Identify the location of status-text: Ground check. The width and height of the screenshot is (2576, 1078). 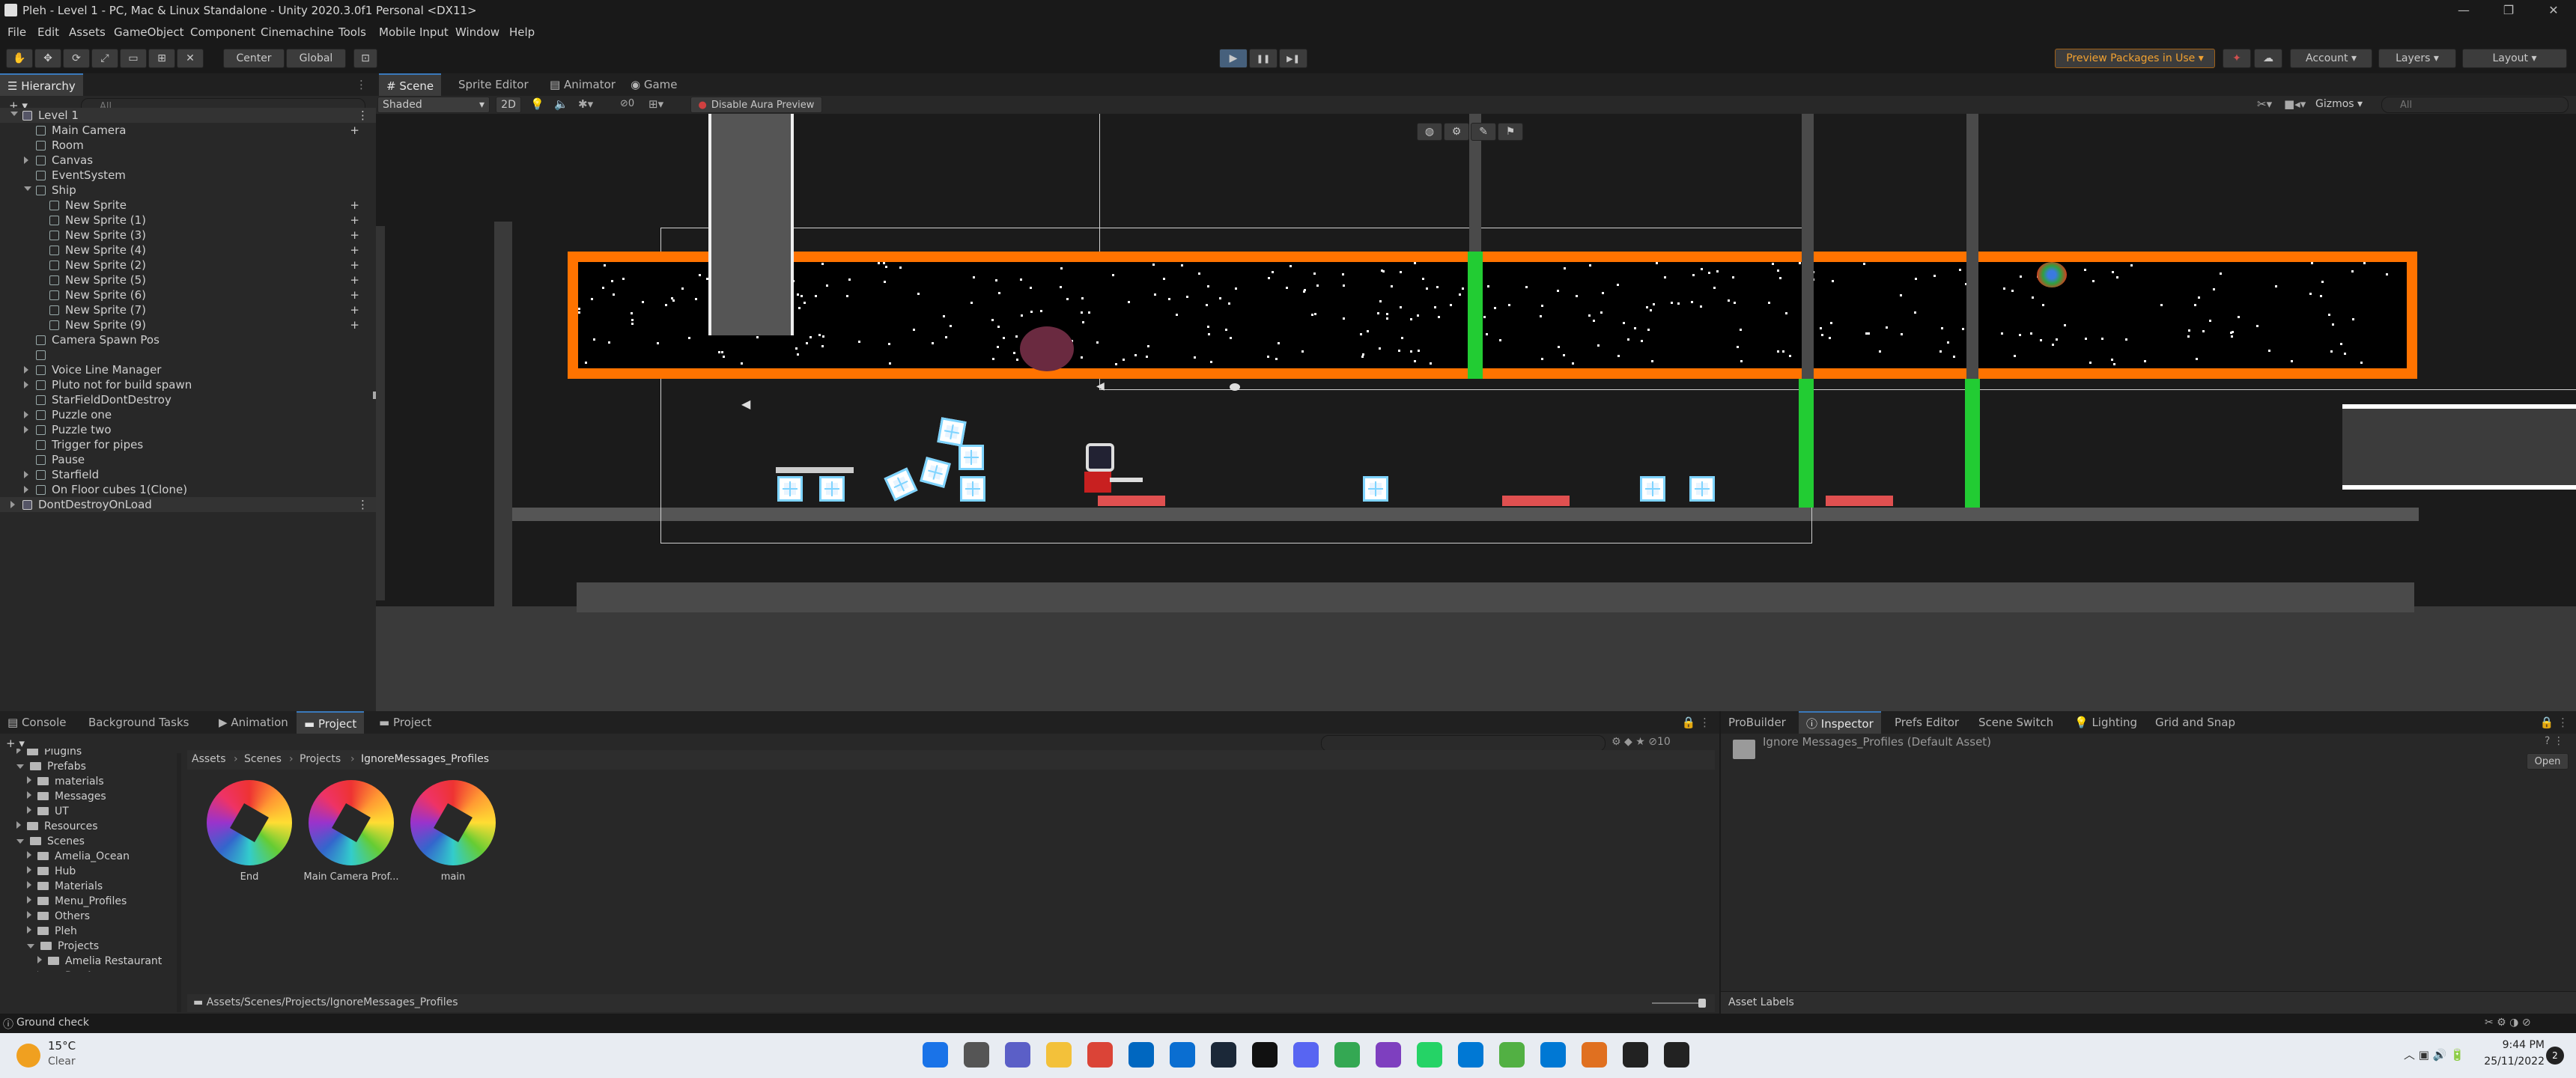
(52, 1023).